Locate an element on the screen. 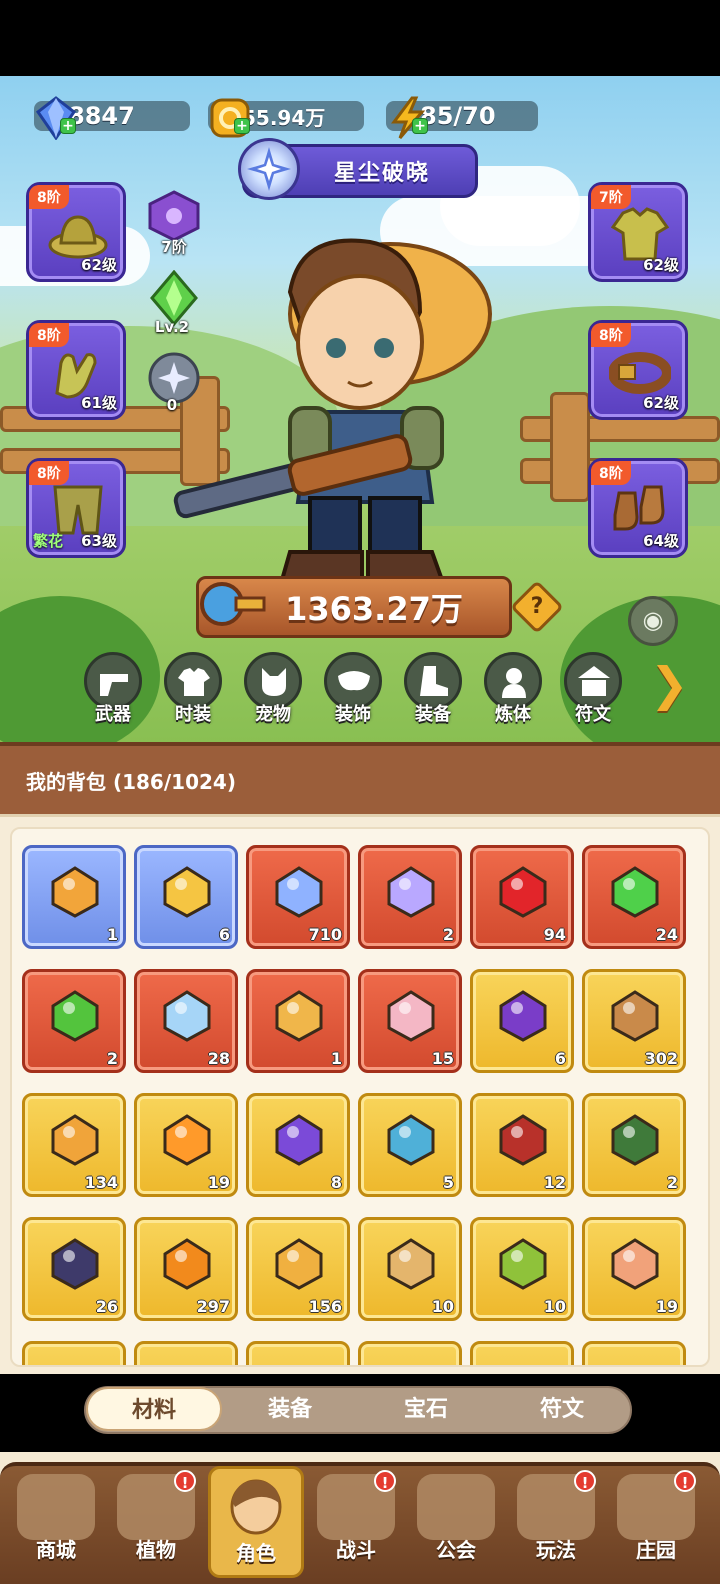 This screenshot has height=1584, width=720. bag-title: 我的背包 (186/1024) is located at coordinates (131, 782).